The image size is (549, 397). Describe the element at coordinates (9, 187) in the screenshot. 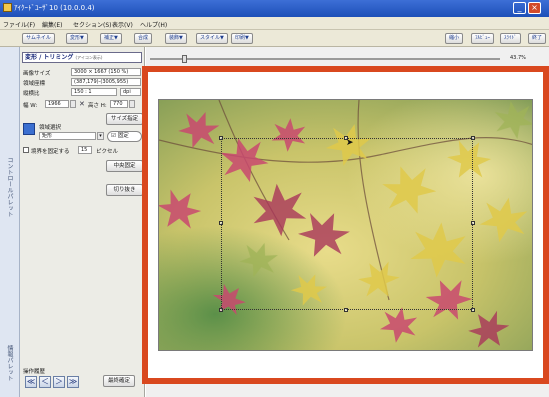

I see `control-palette-label: コントロールパレット` at that location.